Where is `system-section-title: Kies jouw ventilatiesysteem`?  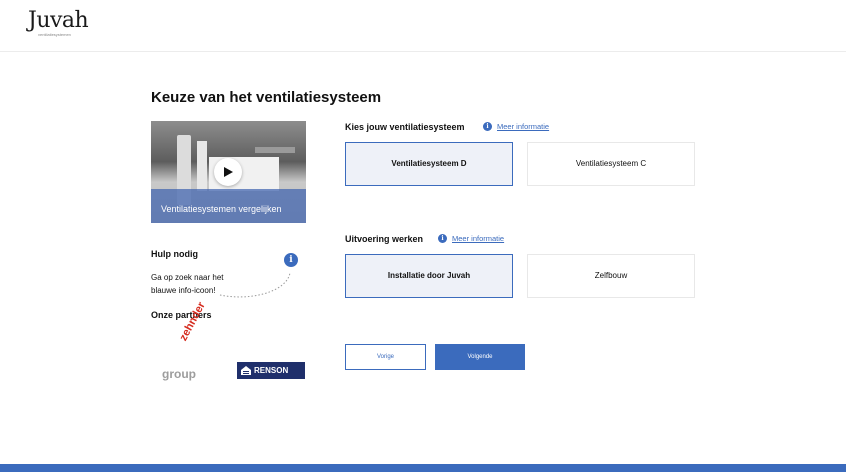 system-section-title: Kies jouw ventilatiesysteem is located at coordinates (405, 127).